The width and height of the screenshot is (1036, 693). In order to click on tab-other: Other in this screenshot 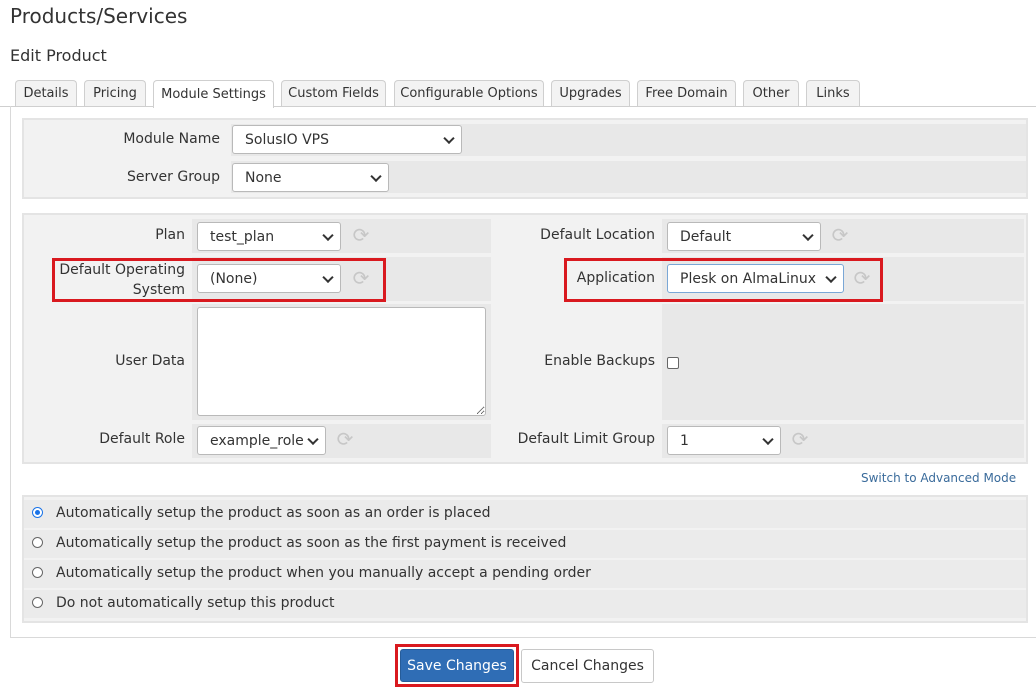, I will do `click(771, 93)`.